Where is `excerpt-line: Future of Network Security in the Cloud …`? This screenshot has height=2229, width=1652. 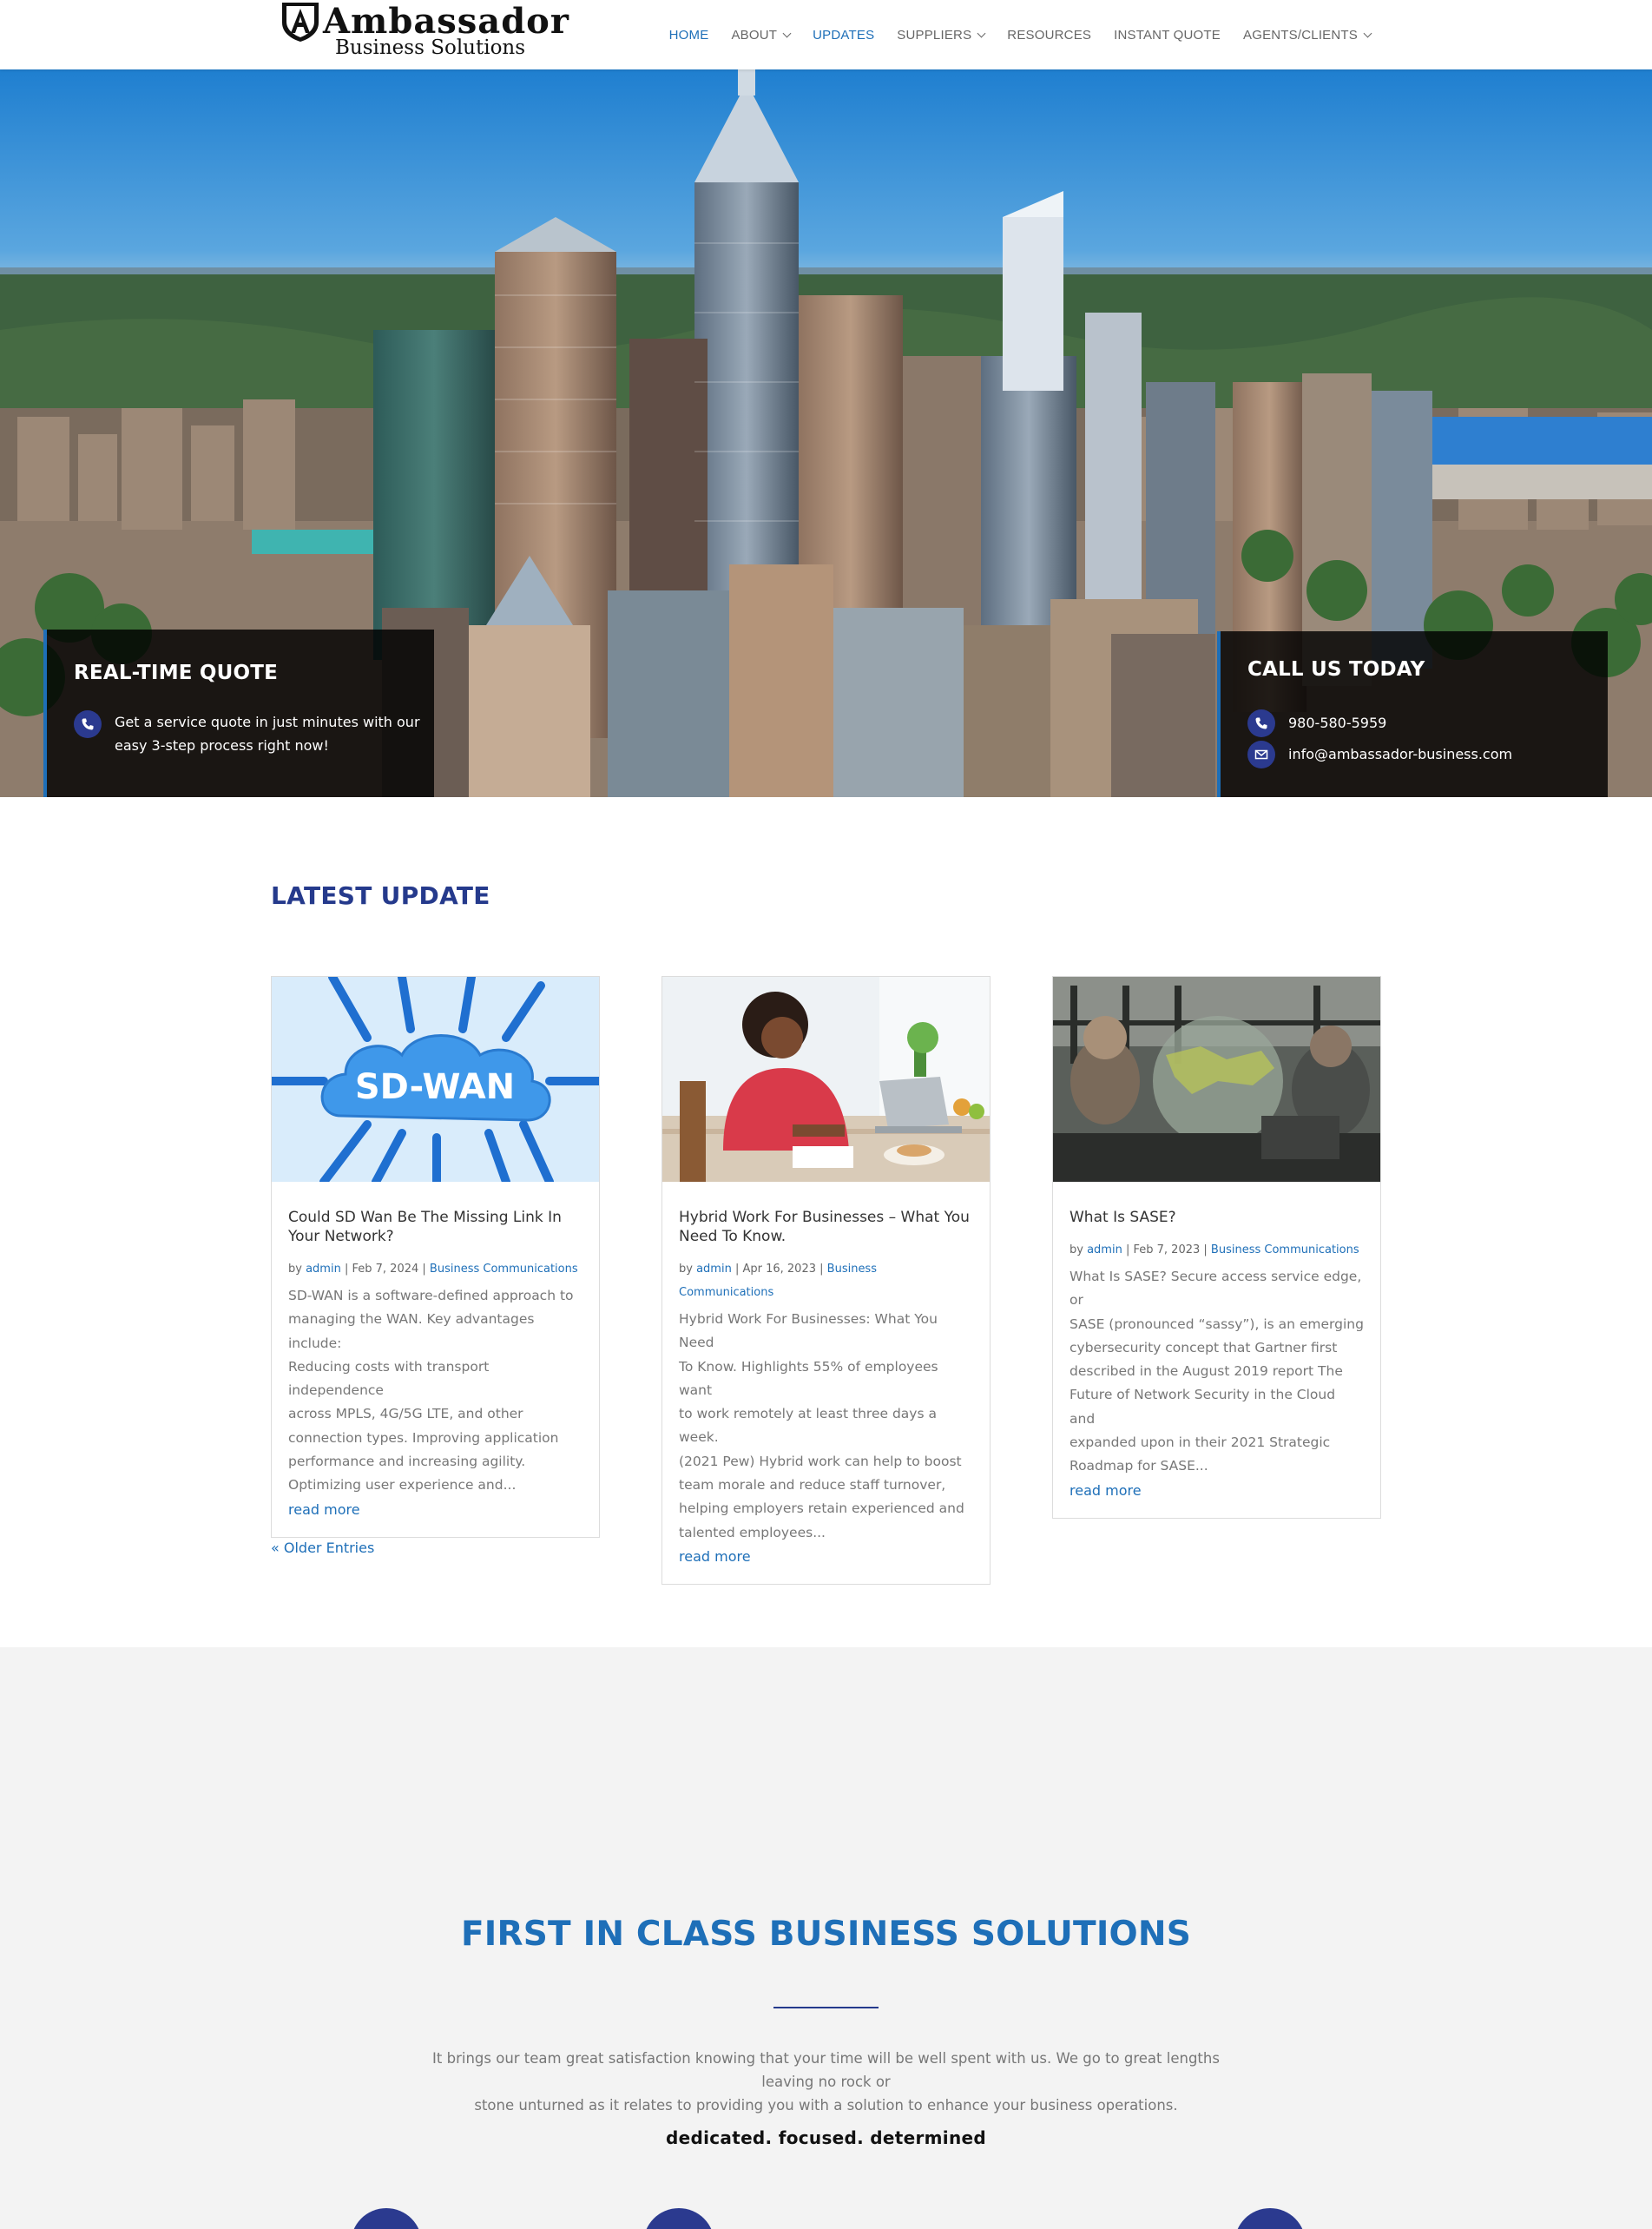
excerpt-line: Future of Network Security in the Cloud … is located at coordinates (1203, 1407).